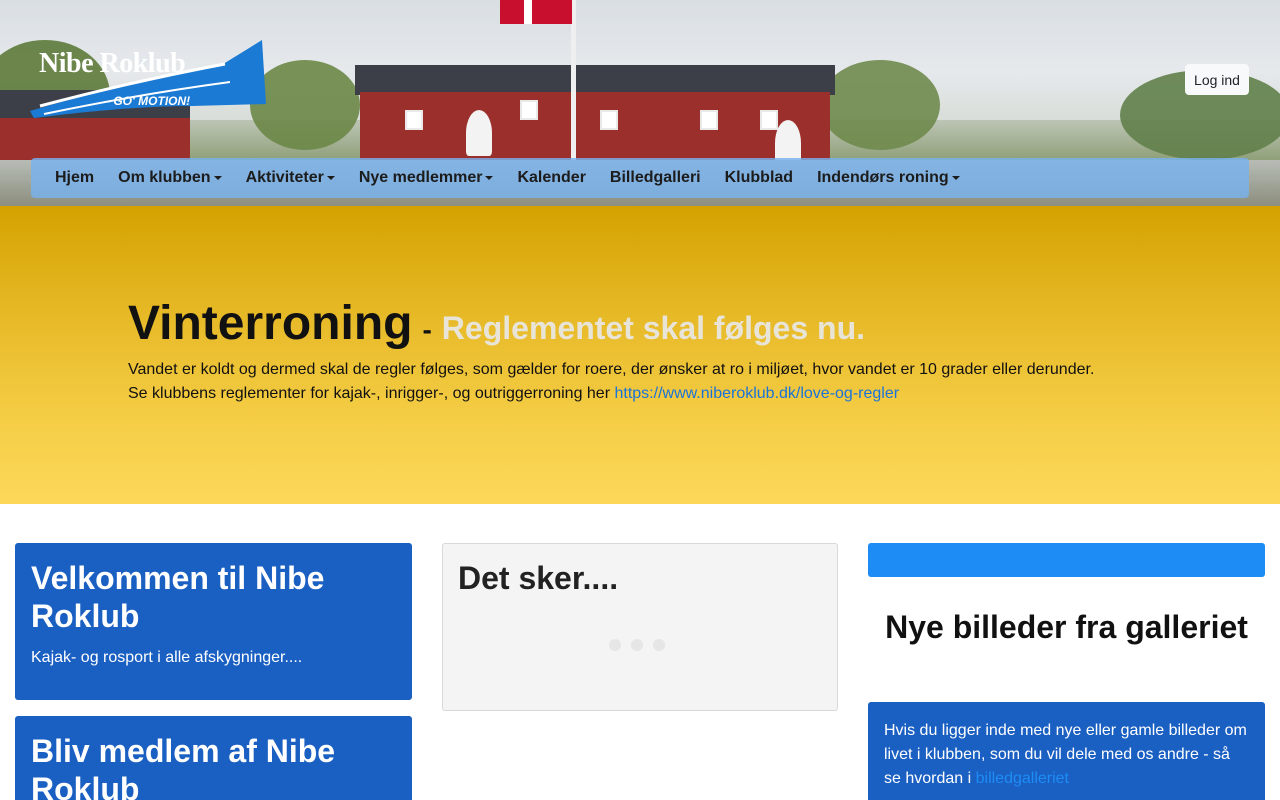 Image resolution: width=1280 pixels, height=800 pixels. I want to click on site-logo: Nibe Roklub - GO' MOTION!, so click(150, 79).